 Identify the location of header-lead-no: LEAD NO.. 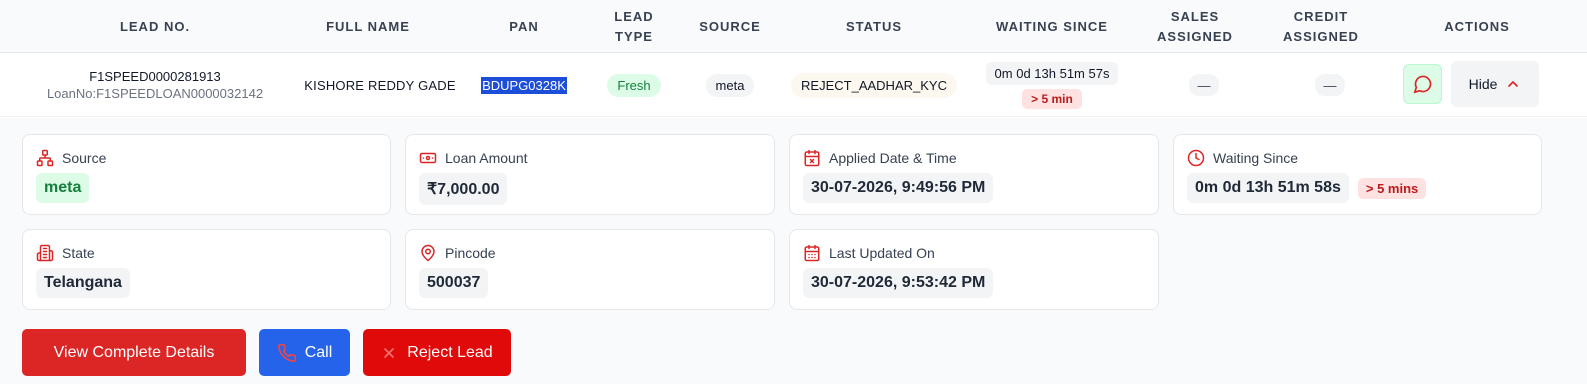
(155, 26).